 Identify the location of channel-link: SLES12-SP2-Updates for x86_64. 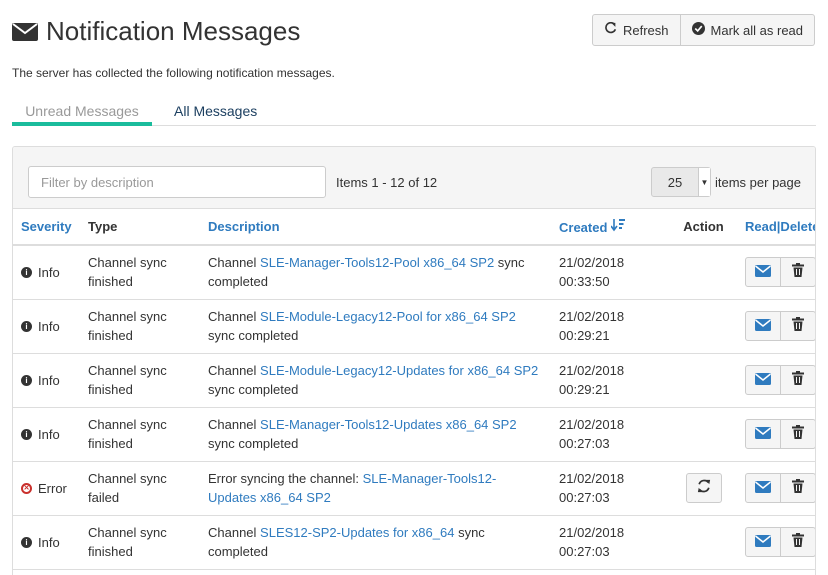
(357, 532).